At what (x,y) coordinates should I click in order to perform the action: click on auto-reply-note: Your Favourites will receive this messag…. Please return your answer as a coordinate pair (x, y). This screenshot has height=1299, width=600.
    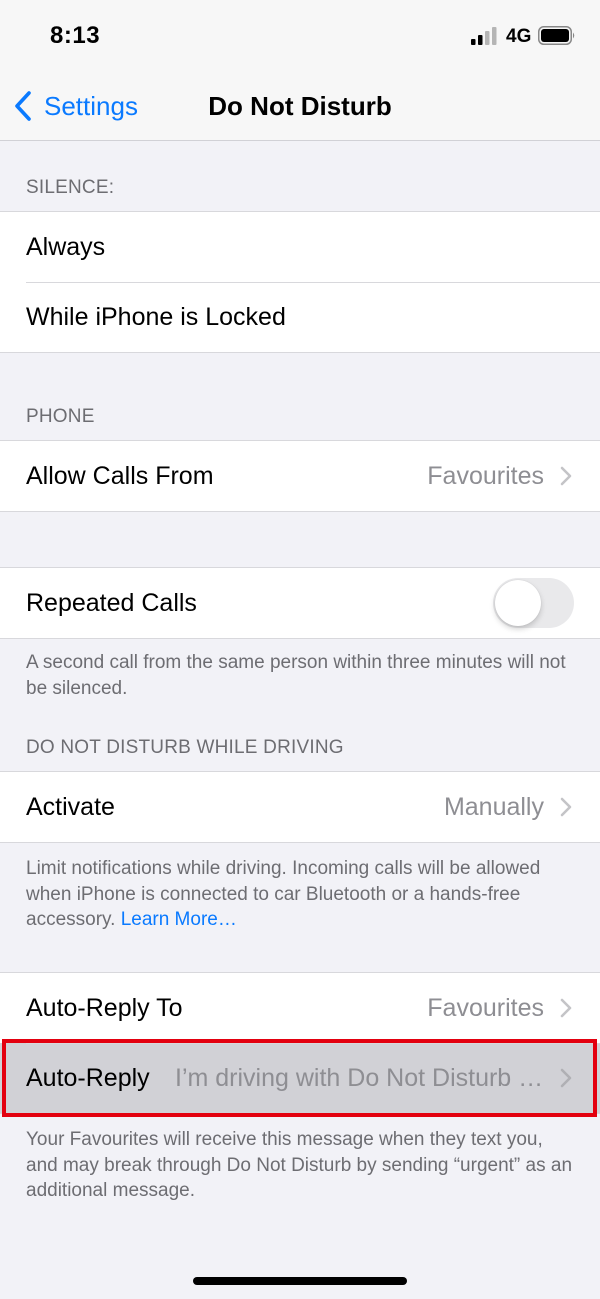
    Looking at the image, I should click on (299, 1165).